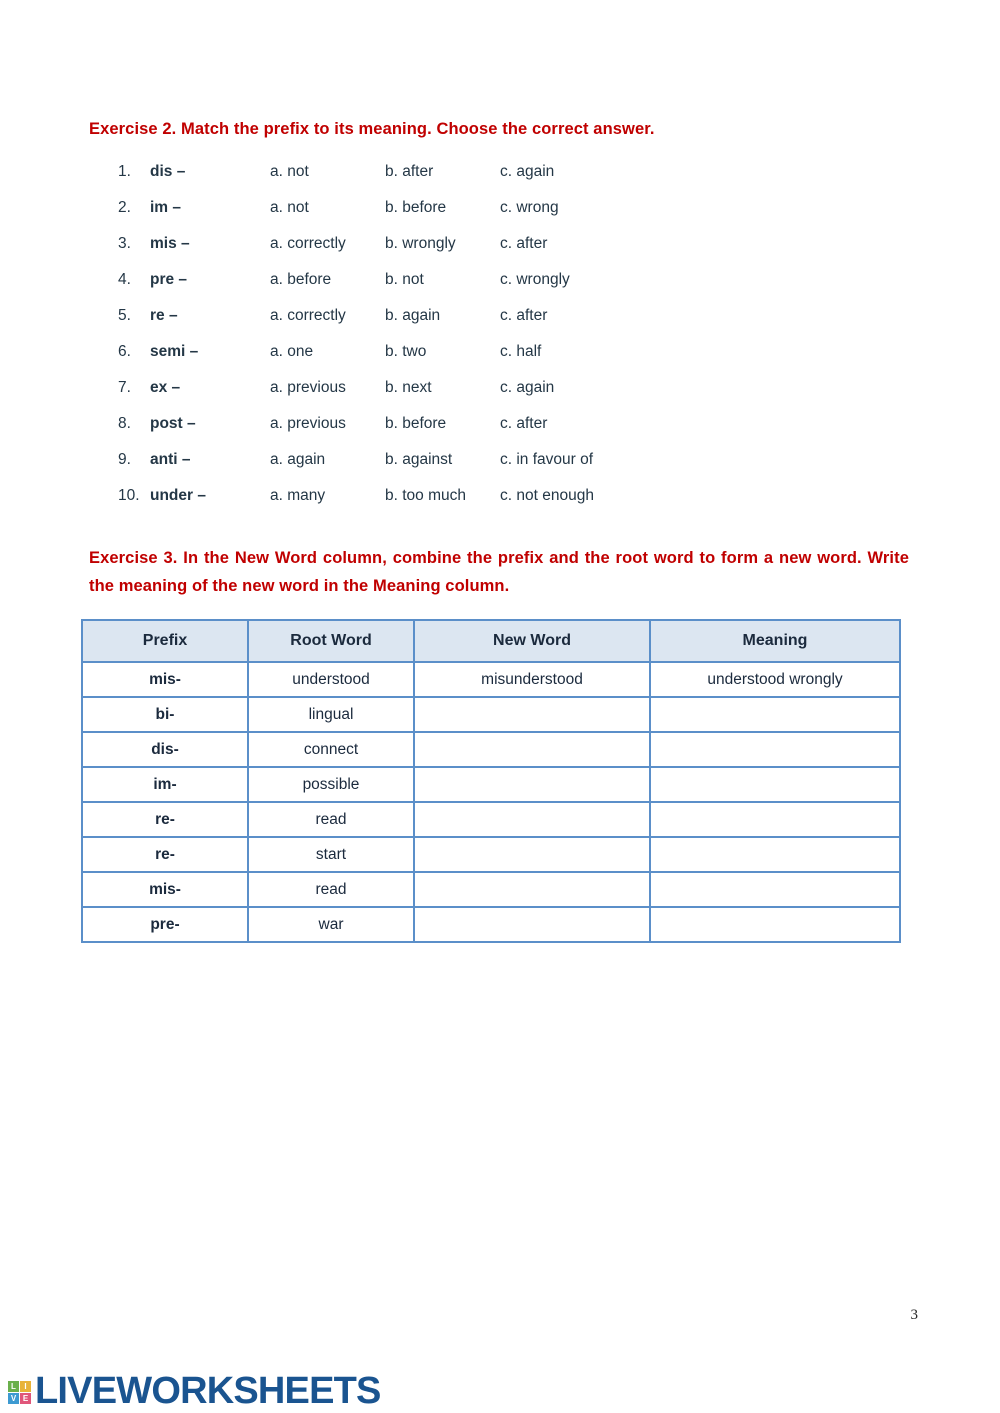  What do you see at coordinates (129, 495) in the screenshot?
I see `question-number: 10.` at bounding box center [129, 495].